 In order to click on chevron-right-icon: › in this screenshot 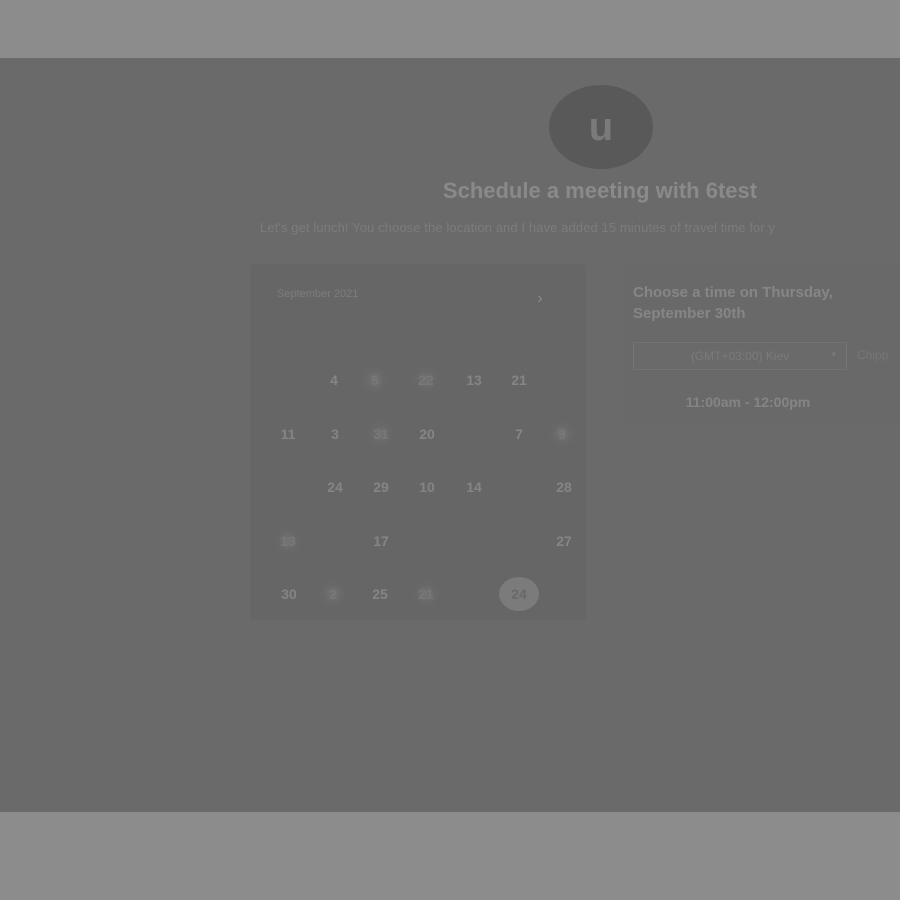, I will do `click(540, 298)`.